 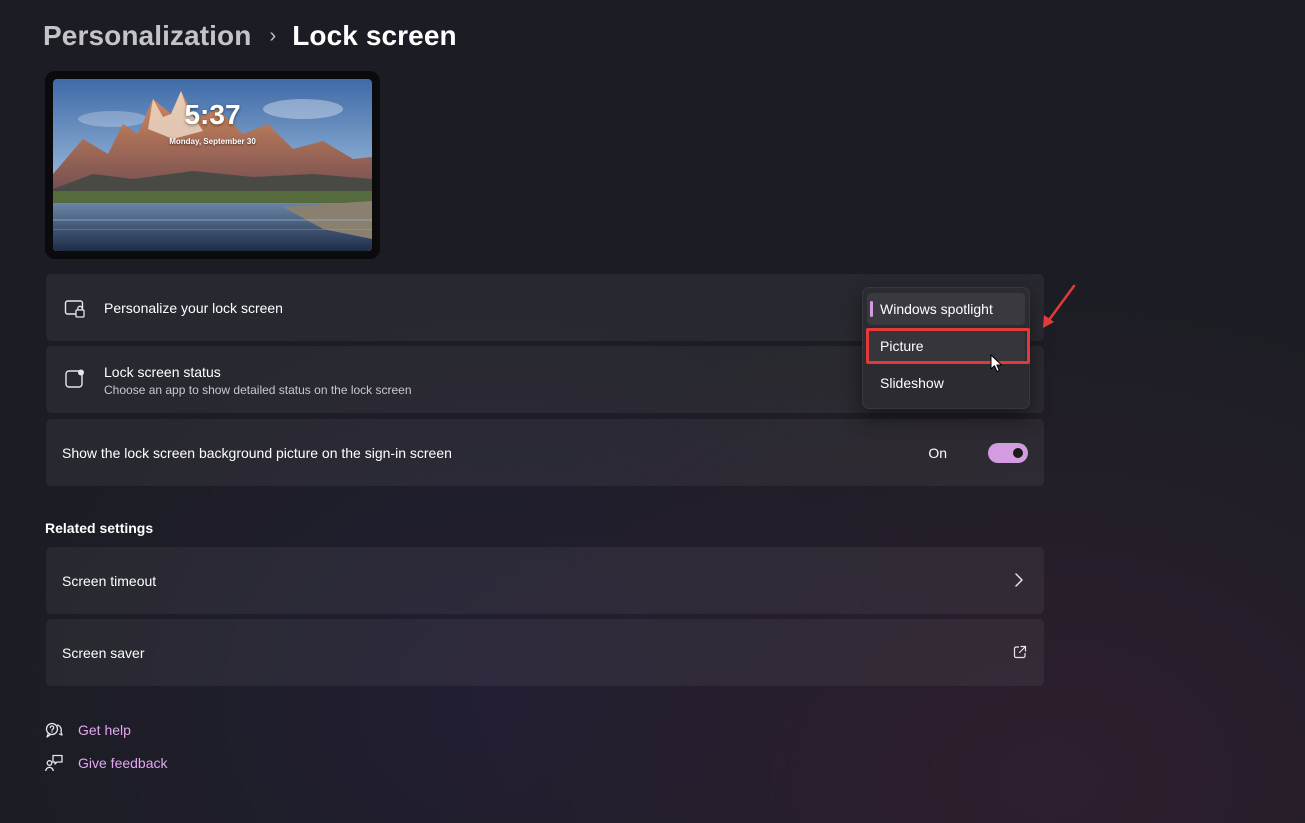 I want to click on dropdown-option-label: Windows spotlight, so click(x=936, y=309).